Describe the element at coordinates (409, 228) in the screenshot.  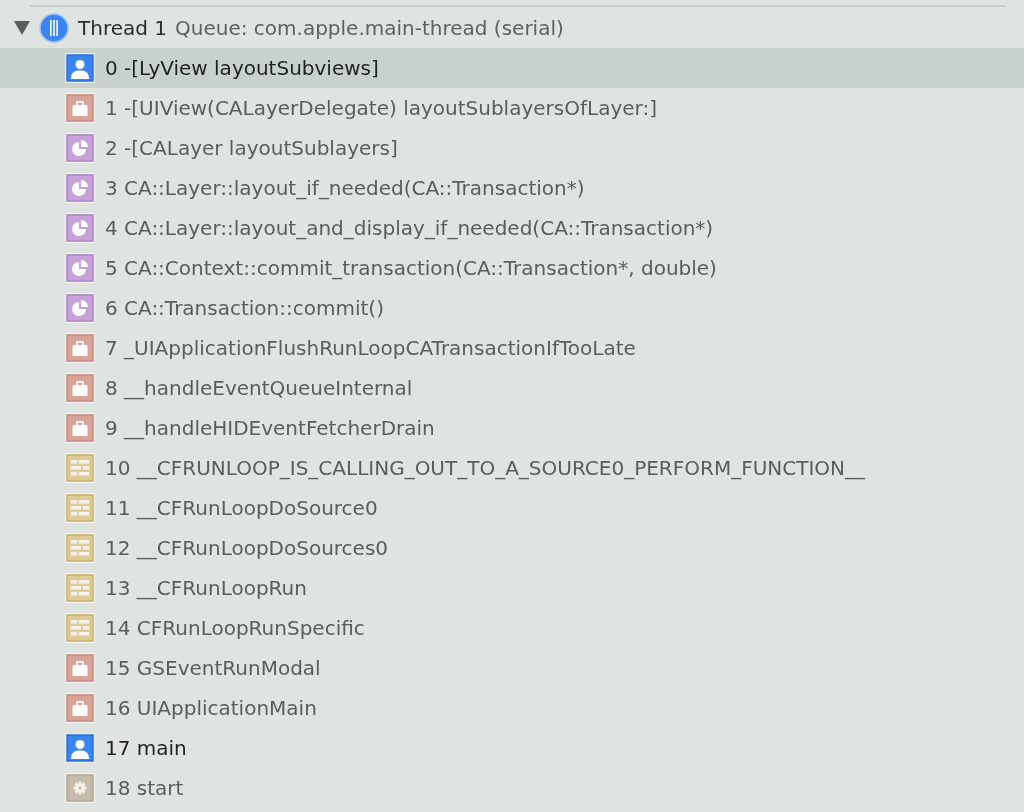
I see `stack-frame-label: 4 CA::Layer::layout_and_display_if_needed(CA::Transaction*)` at that location.